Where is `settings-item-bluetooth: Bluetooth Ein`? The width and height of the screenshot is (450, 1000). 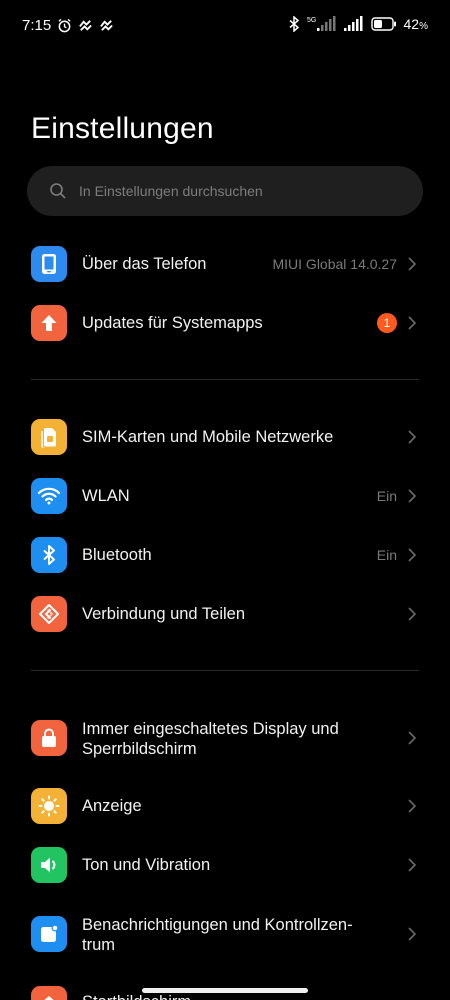
settings-item-bluetooth: Bluetooth Ein is located at coordinates (225, 555).